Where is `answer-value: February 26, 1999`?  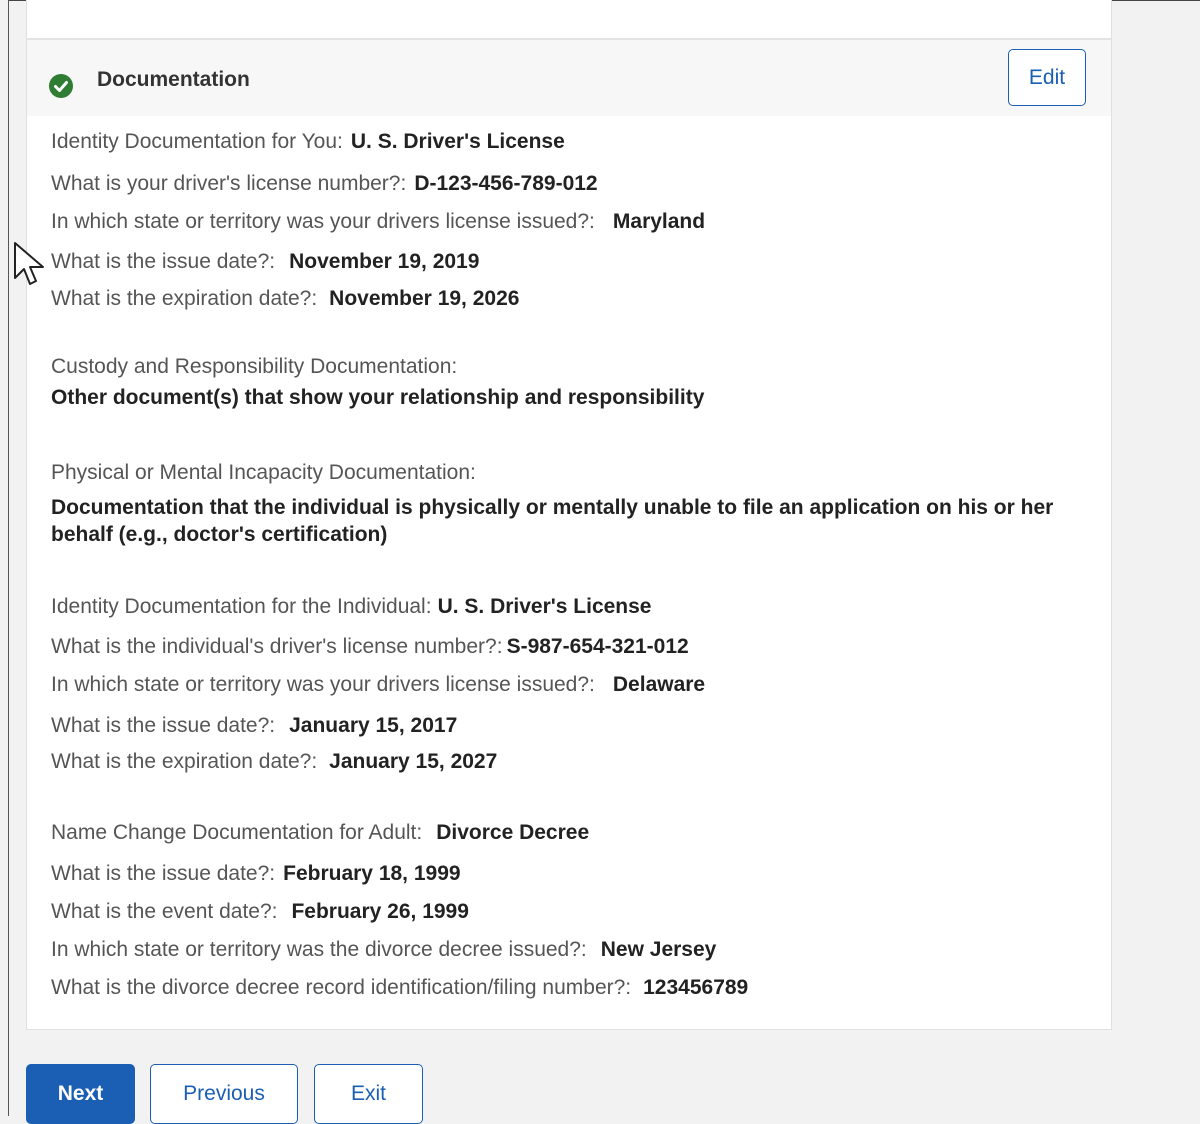 answer-value: February 26, 1999 is located at coordinates (380, 911).